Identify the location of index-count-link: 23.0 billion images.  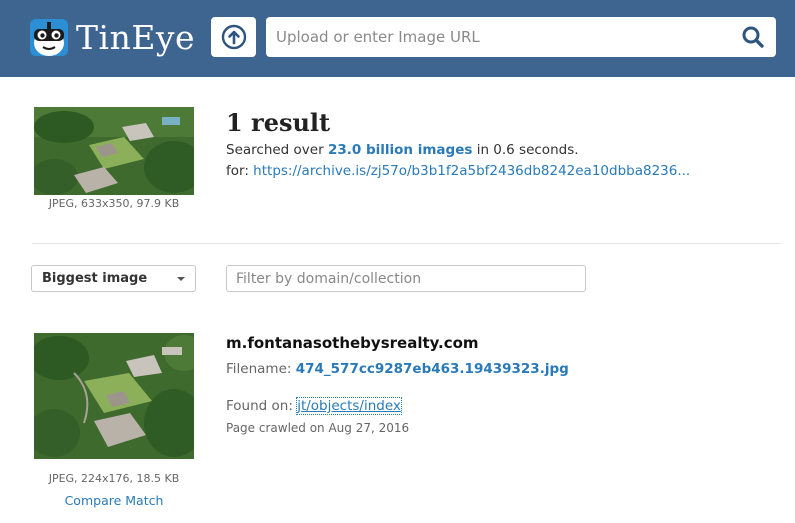
(400, 150).